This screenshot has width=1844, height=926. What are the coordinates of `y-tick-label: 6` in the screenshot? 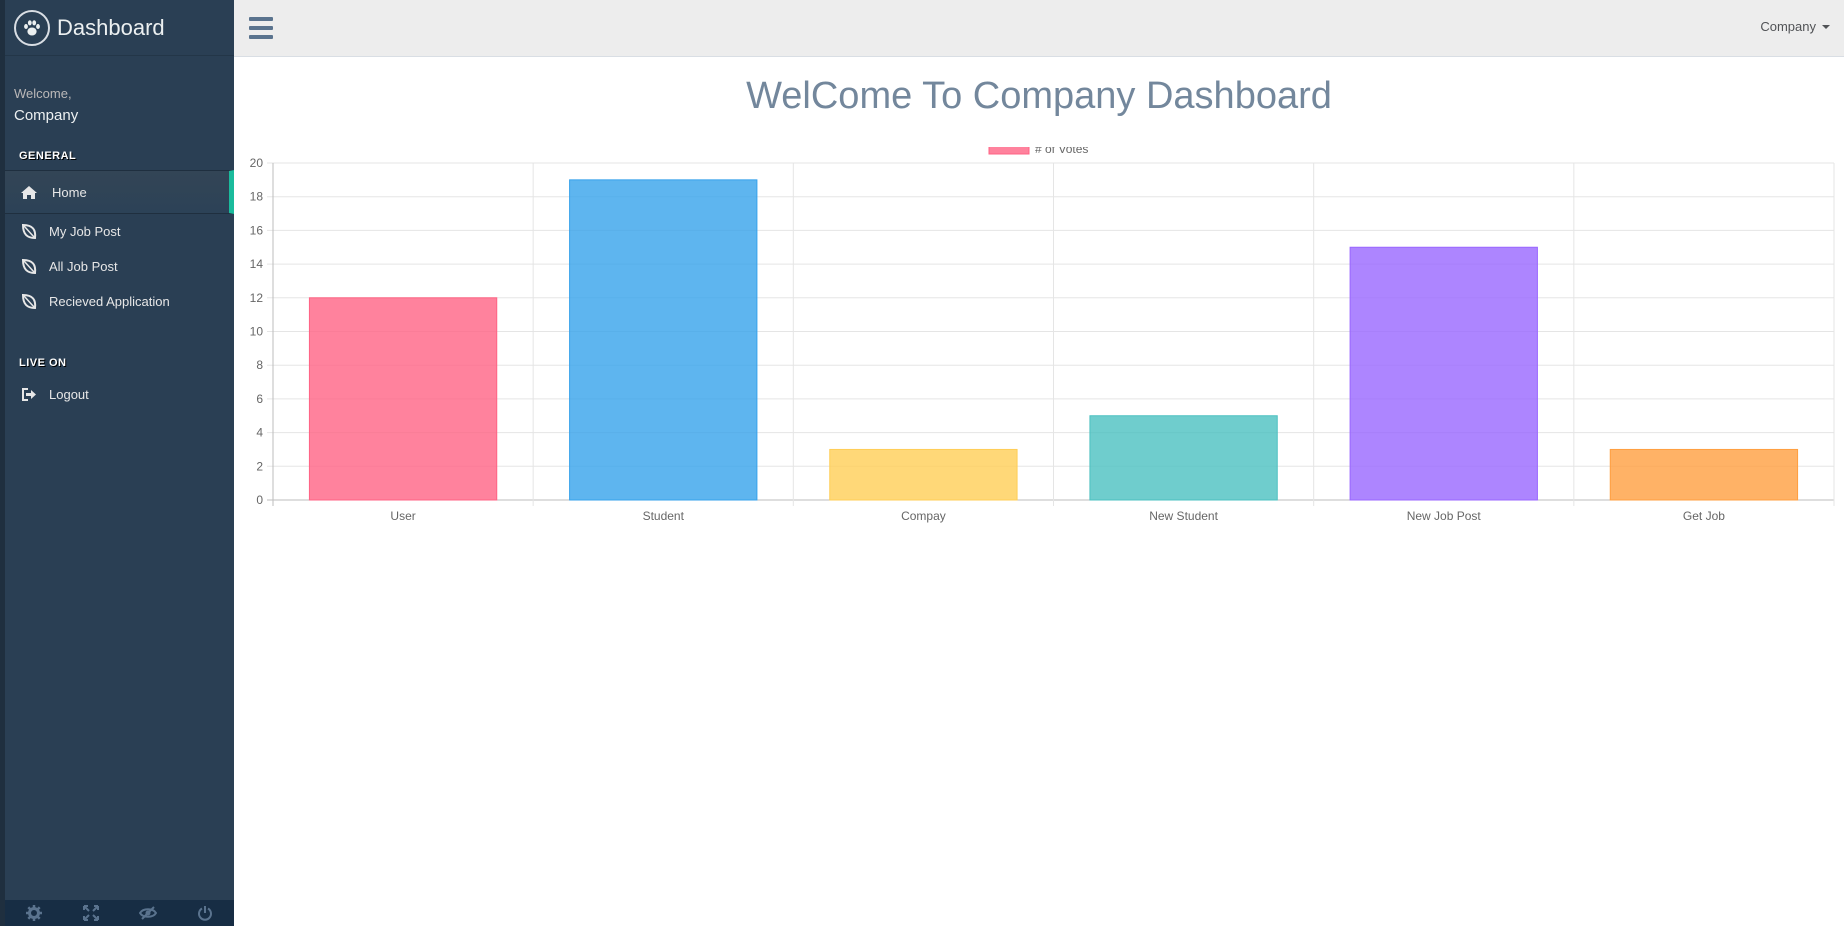 It's located at (259, 399).